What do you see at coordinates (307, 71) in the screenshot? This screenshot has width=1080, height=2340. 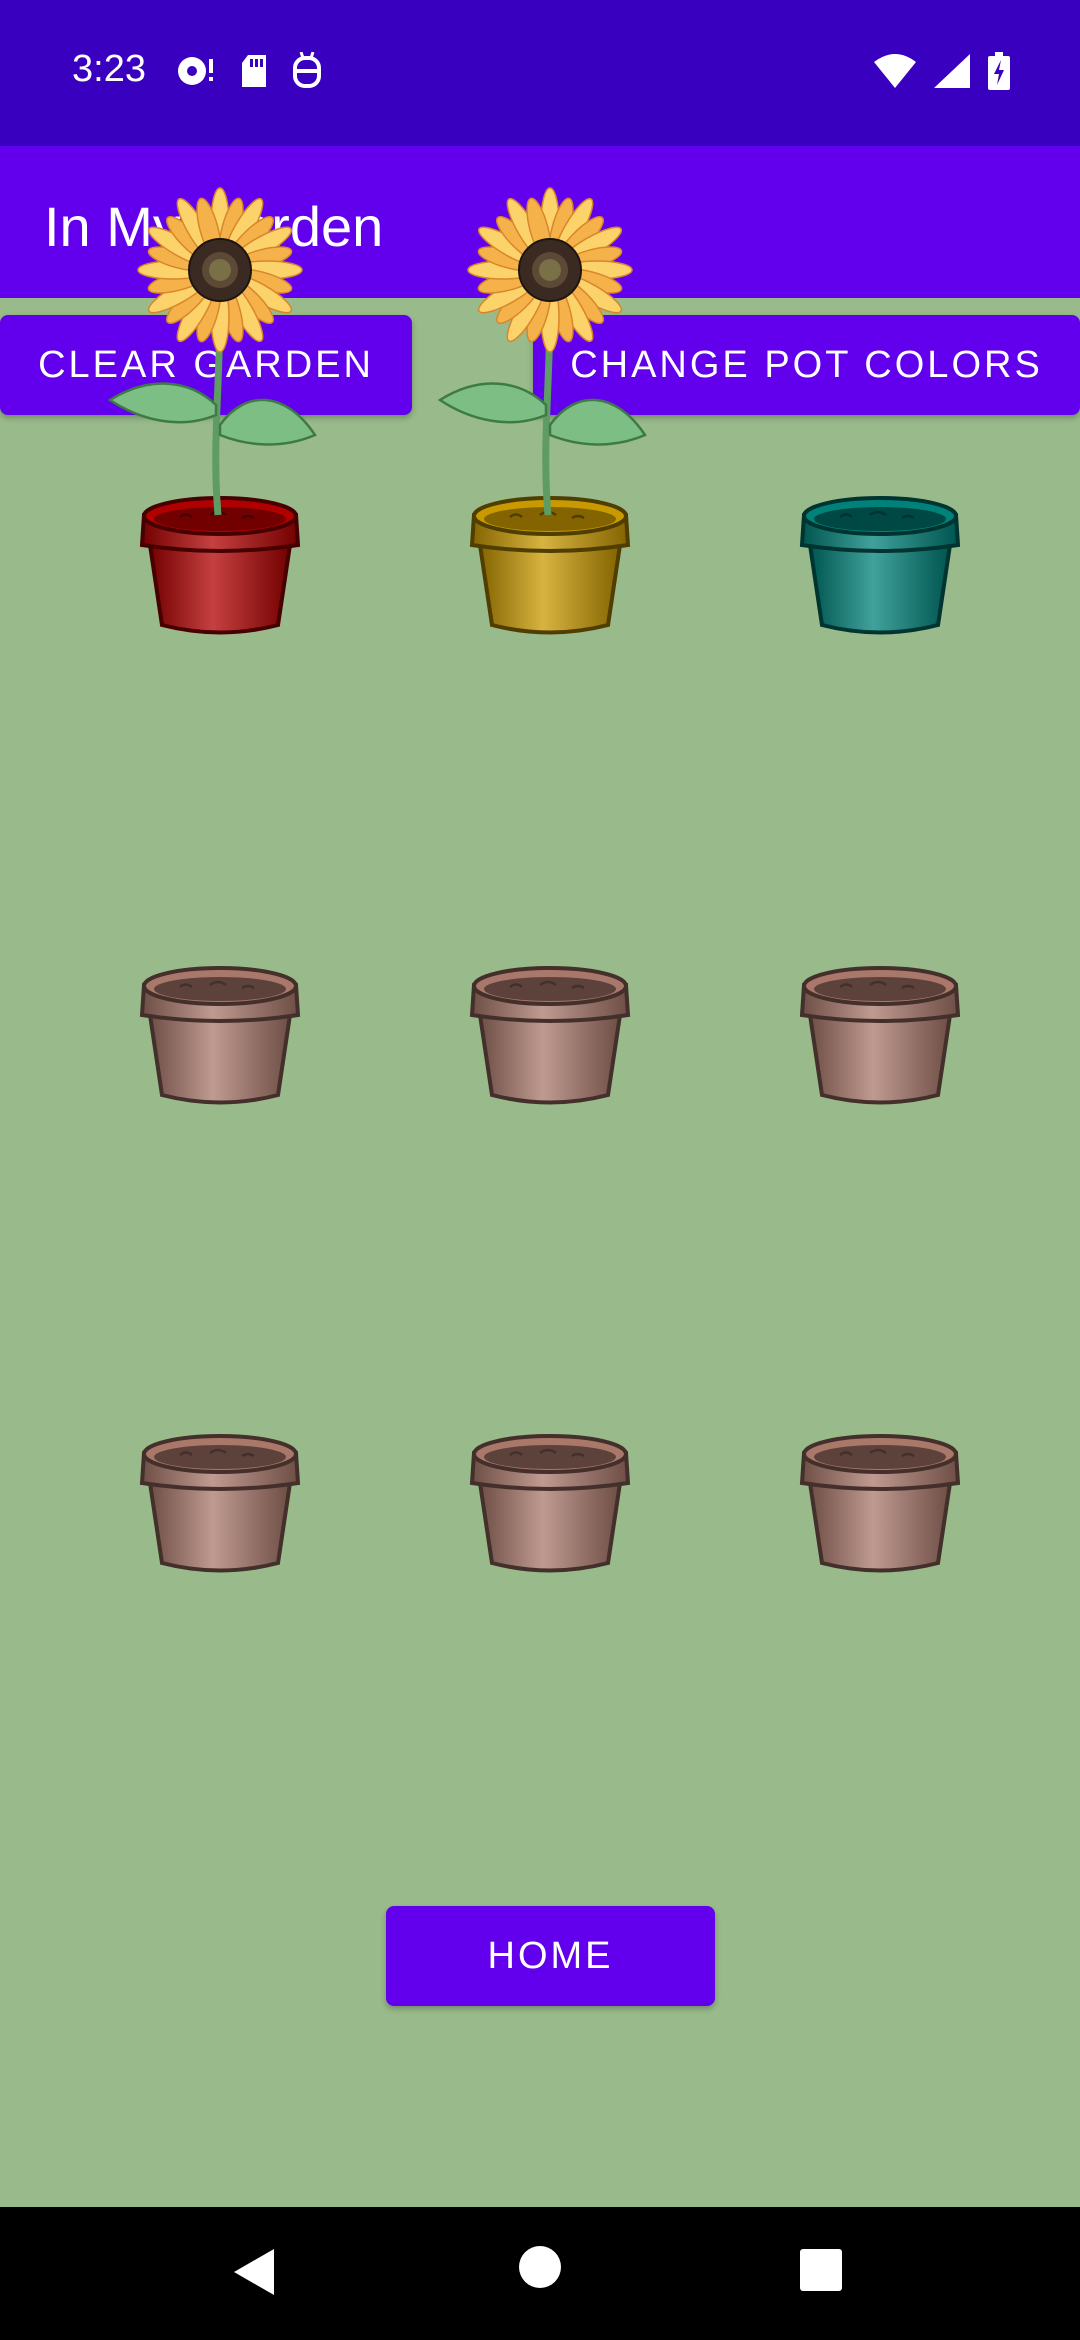 I see `robot-debug-icon` at bounding box center [307, 71].